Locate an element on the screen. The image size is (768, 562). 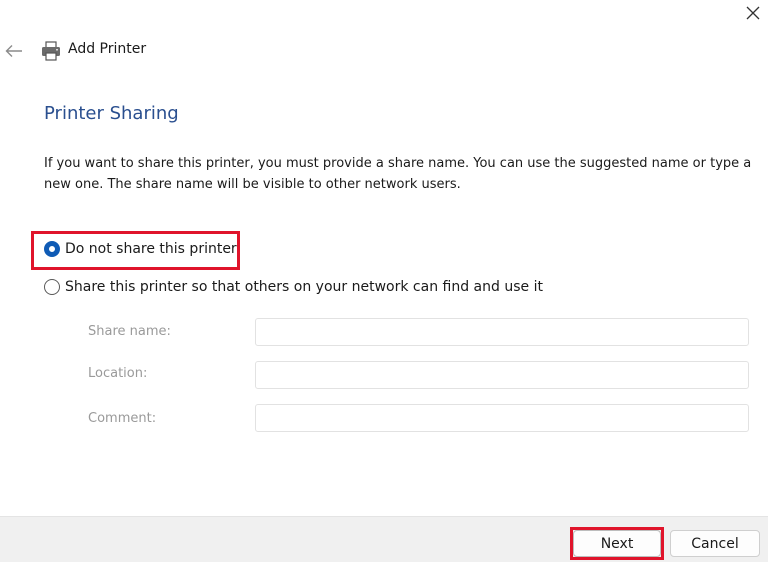
location-input is located at coordinates (502, 375).